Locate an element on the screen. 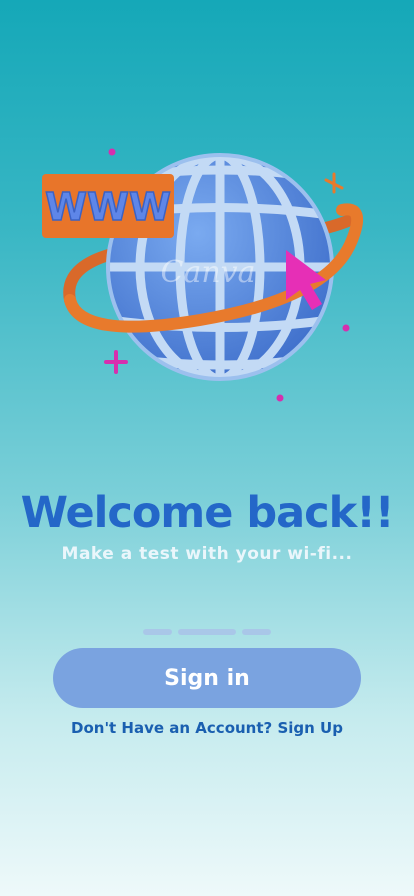 The width and height of the screenshot is (414, 896). page-dot-active is located at coordinates (207, 632).